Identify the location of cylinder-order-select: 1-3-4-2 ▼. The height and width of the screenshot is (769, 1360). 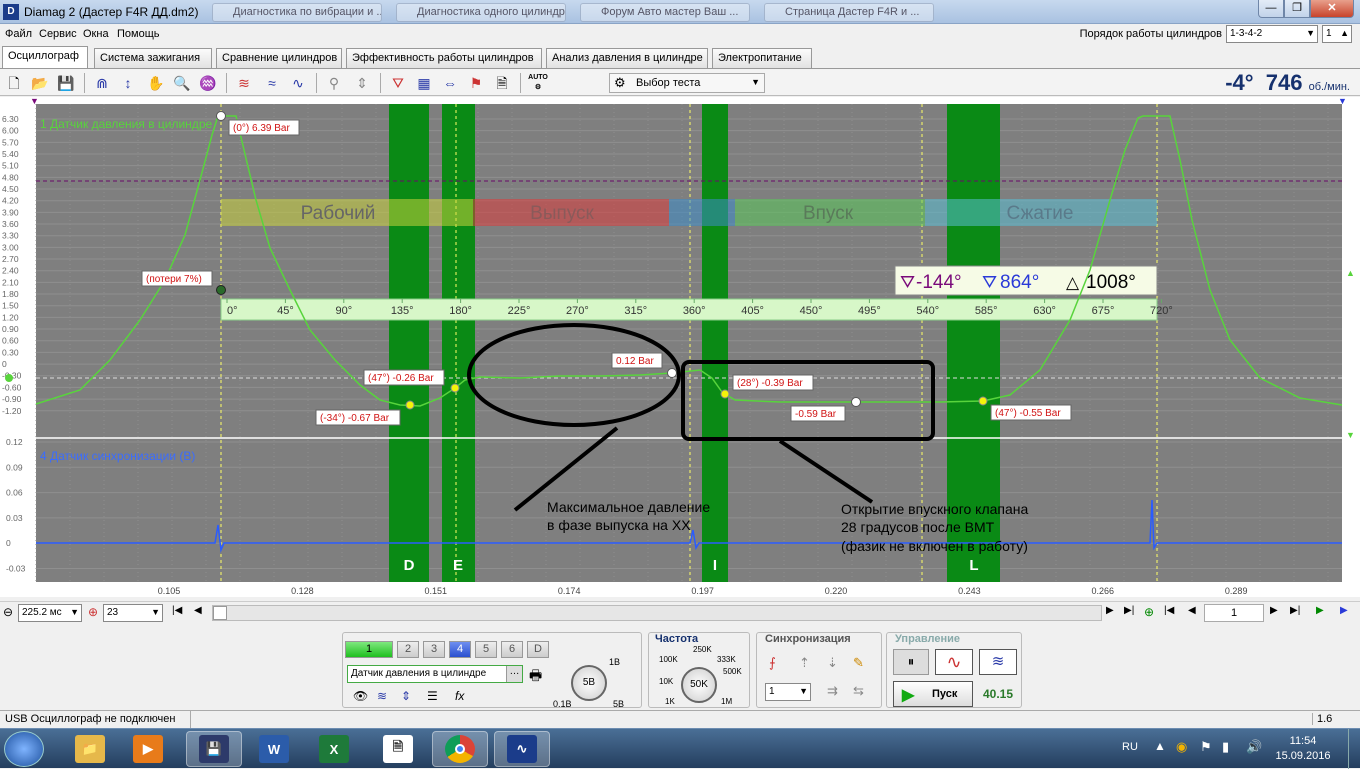
(1272, 34).